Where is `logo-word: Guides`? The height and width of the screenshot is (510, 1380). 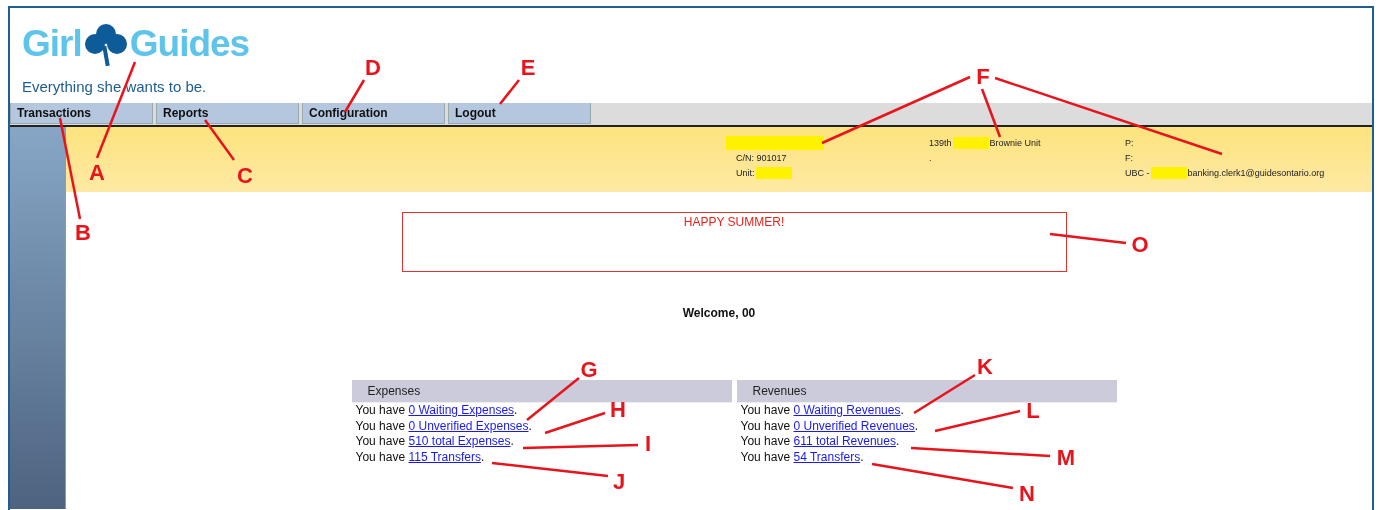 logo-word: Guides is located at coordinates (189, 44).